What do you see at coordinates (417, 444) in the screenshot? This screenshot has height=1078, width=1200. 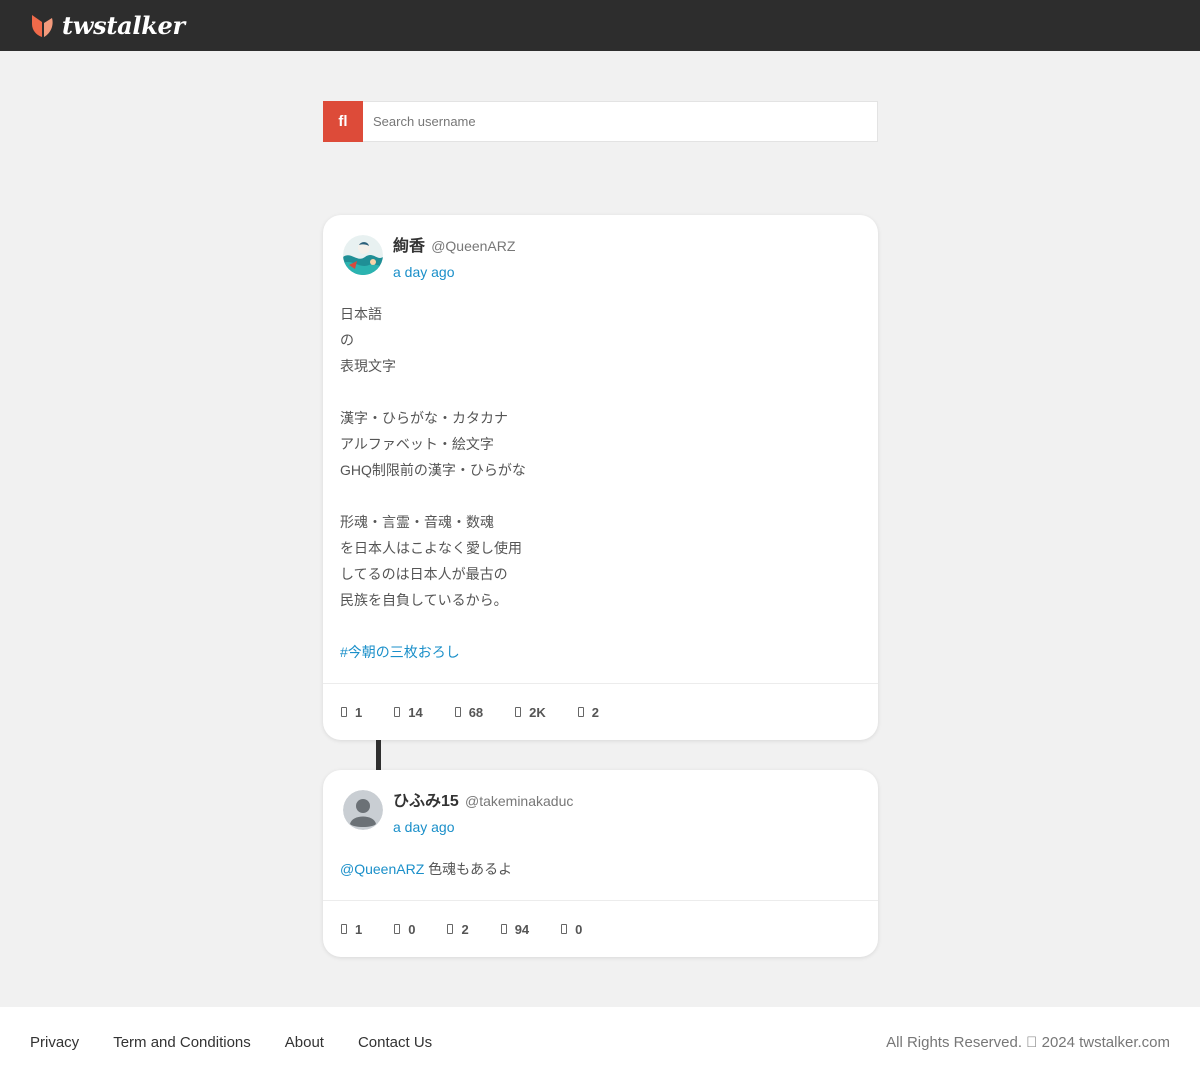 I see `tweet-line: アルファベット・絵文字` at bounding box center [417, 444].